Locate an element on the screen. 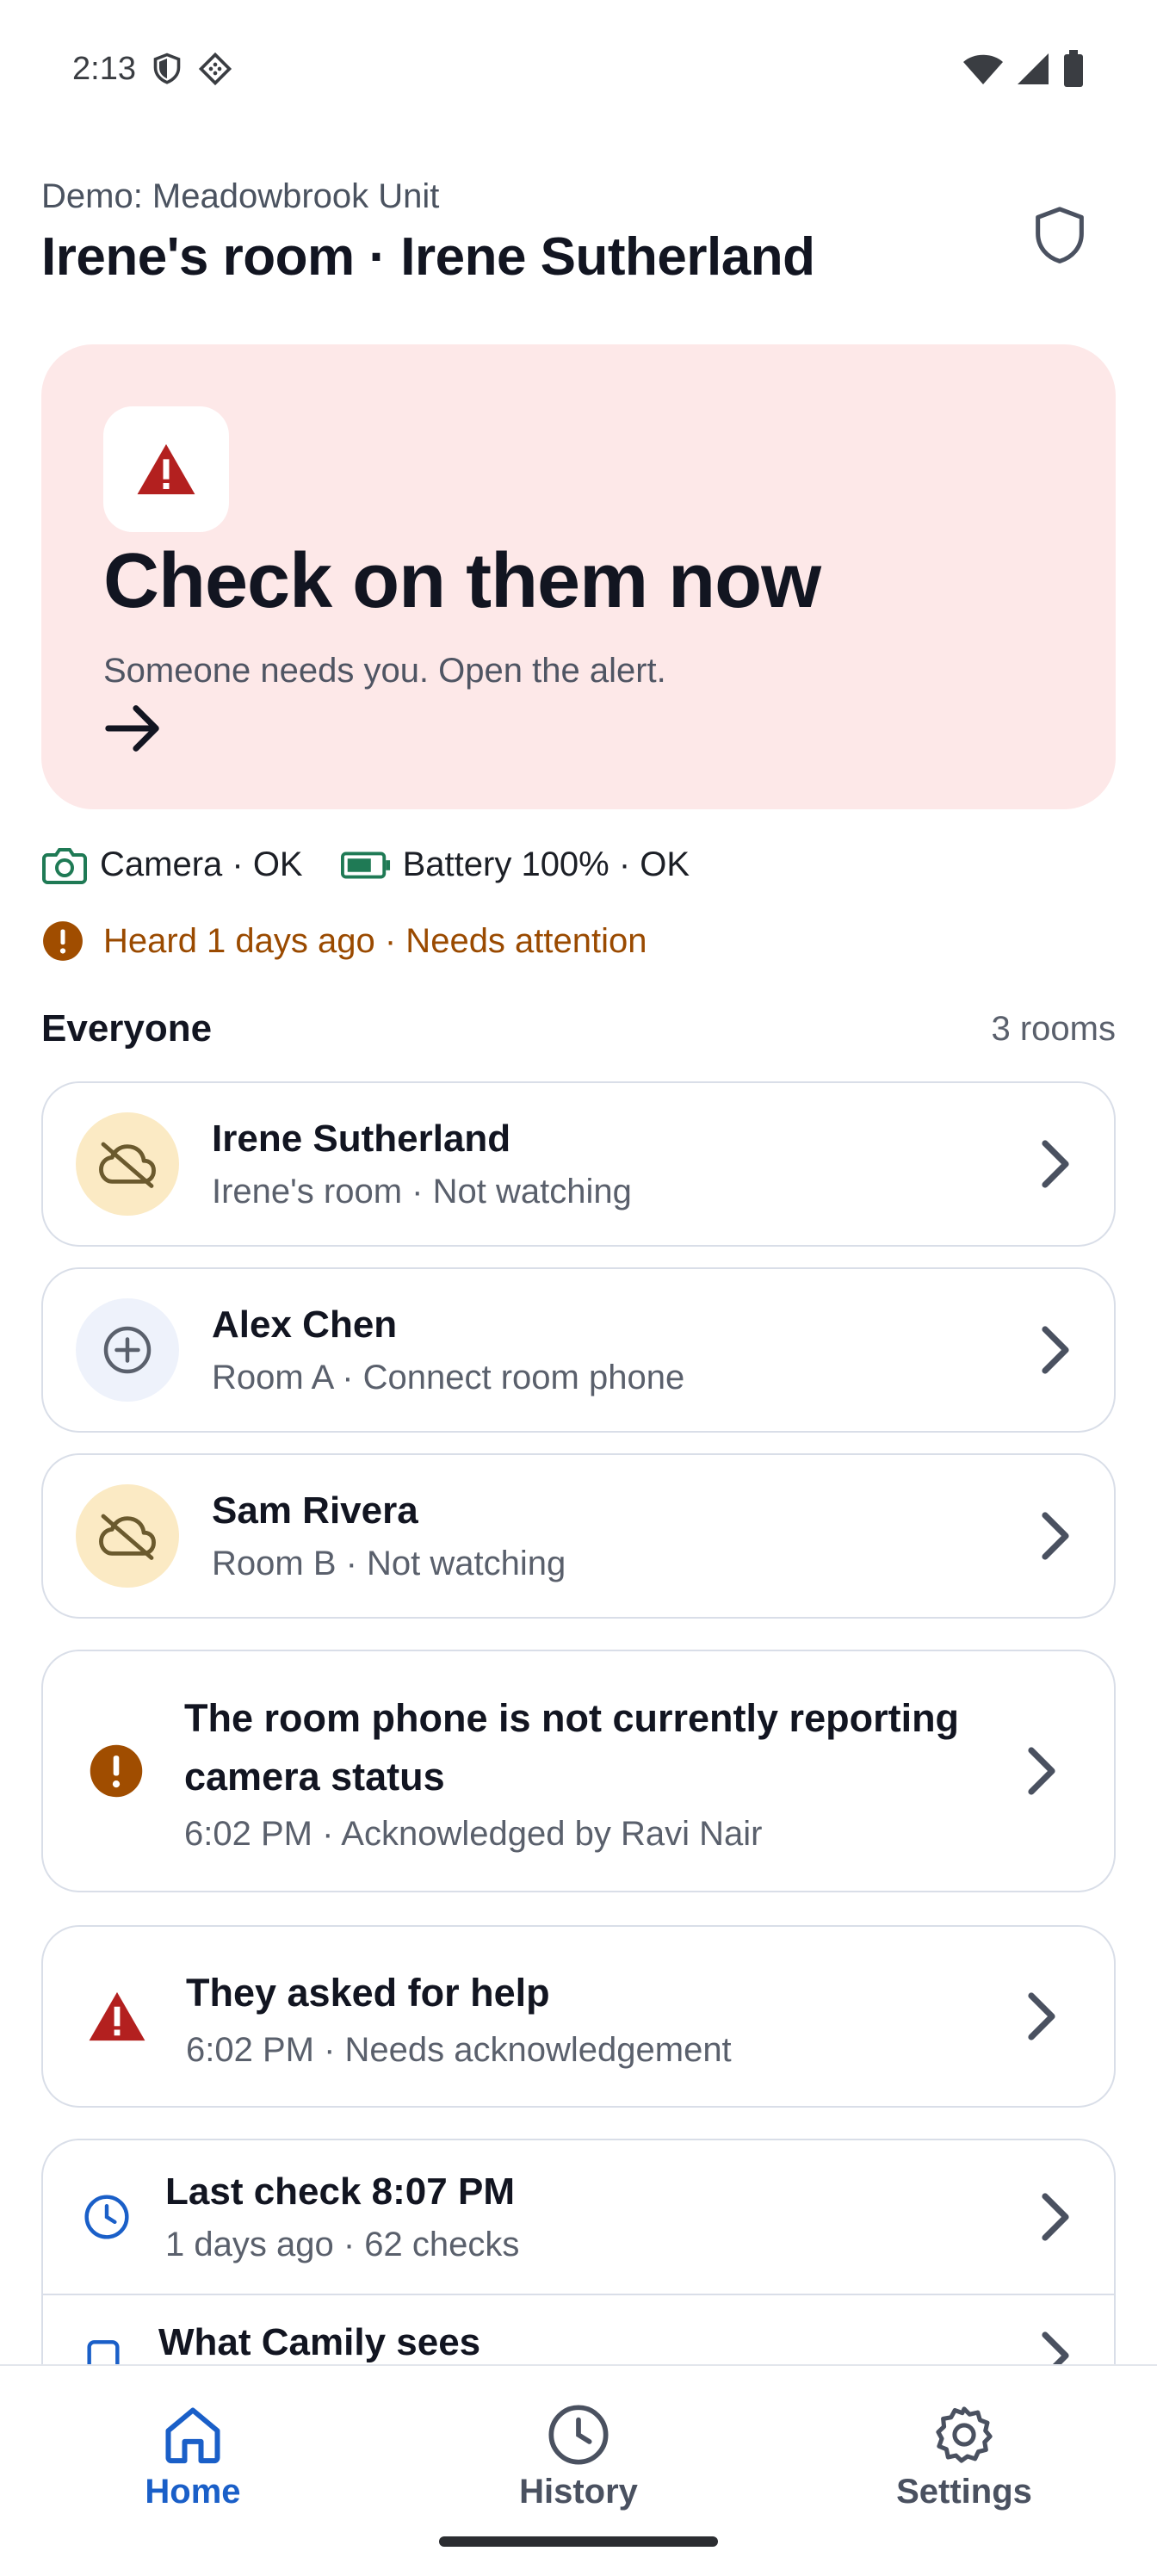 The height and width of the screenshot is (2576, 1157). last-check-sub: 1 days ago · 62 checks is located at coordinates (343, 2244).